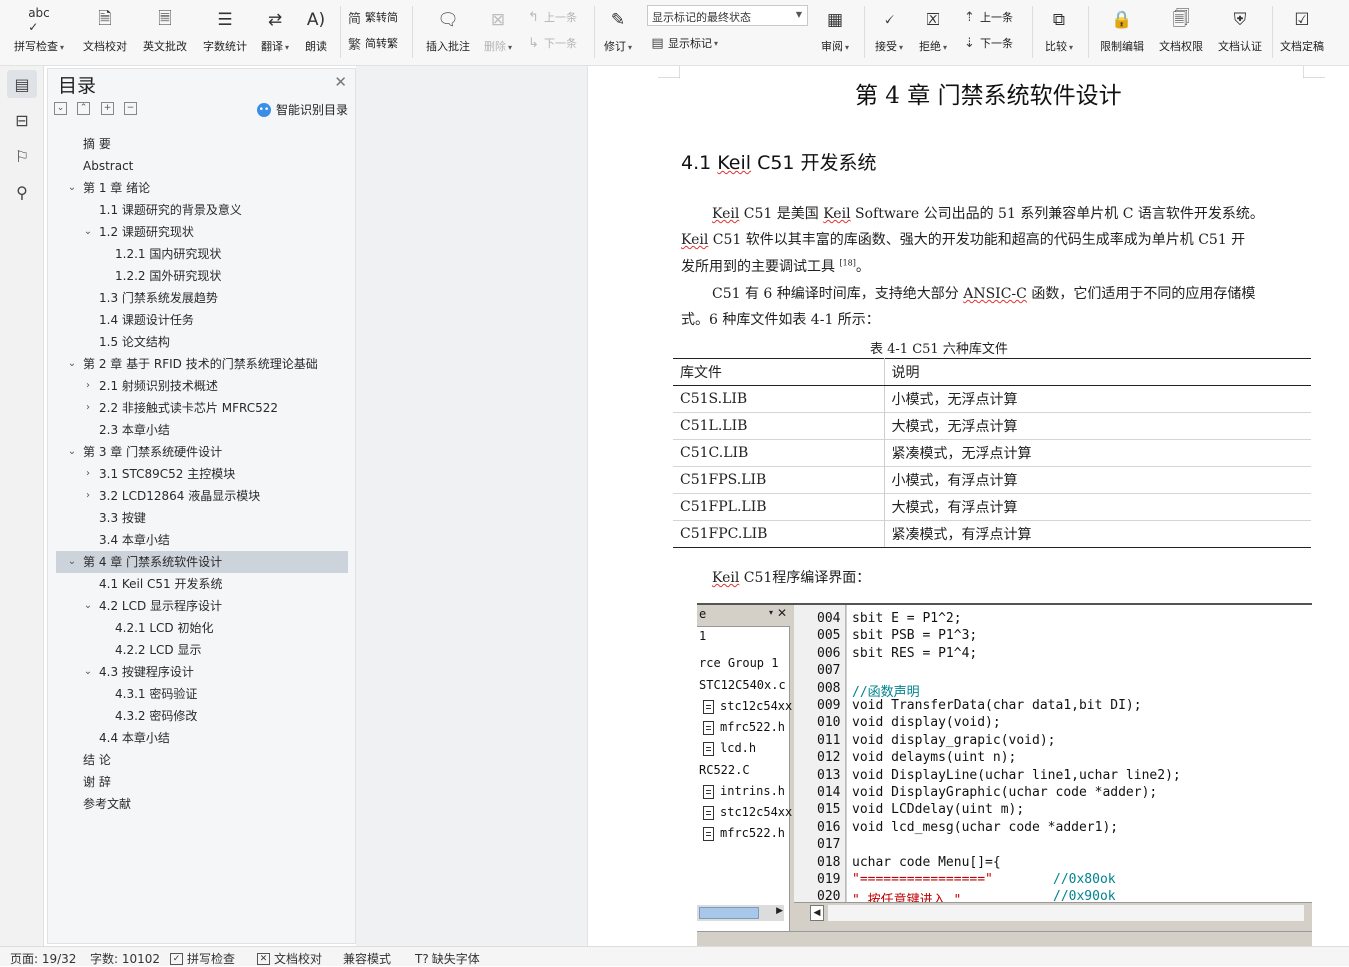  What do you see at coordinates (202, 540) in the screenshot?
I see `toc-item: 3.4 本章小结` at bounding box center [202, 540].